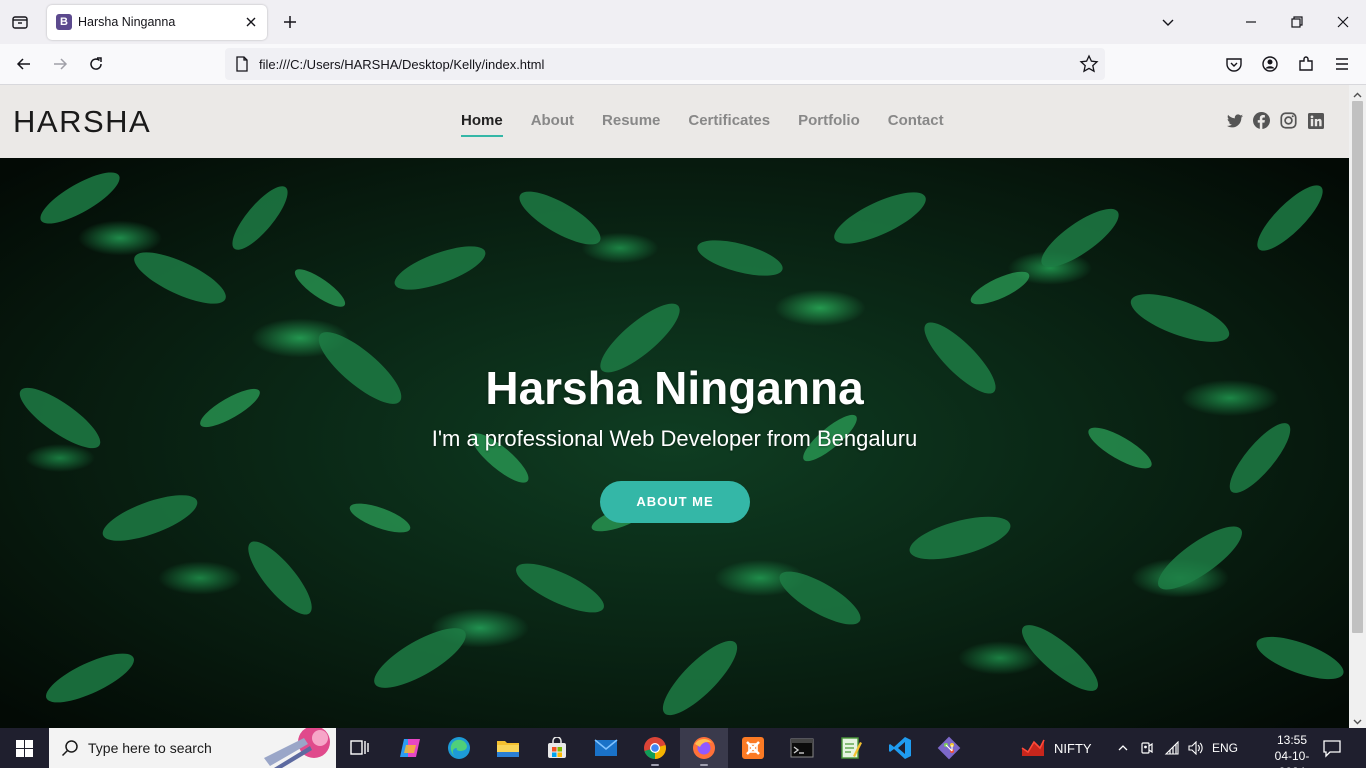  I want to click on input-language: ENG, so click(1225, 748).